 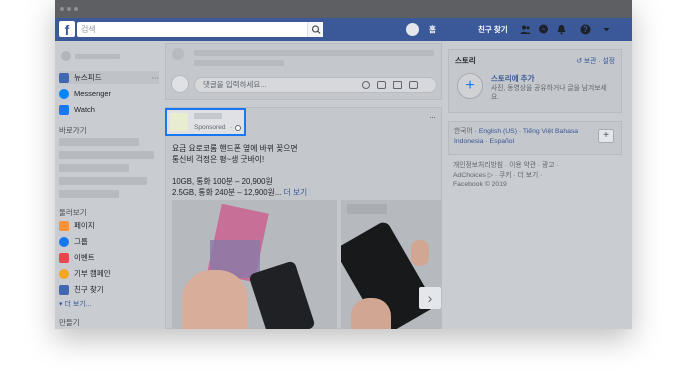 What do you see at coordinates (528, 175) in the screenshot?
I see `footer-link: 더 보기` at bounding box center [528, 175].